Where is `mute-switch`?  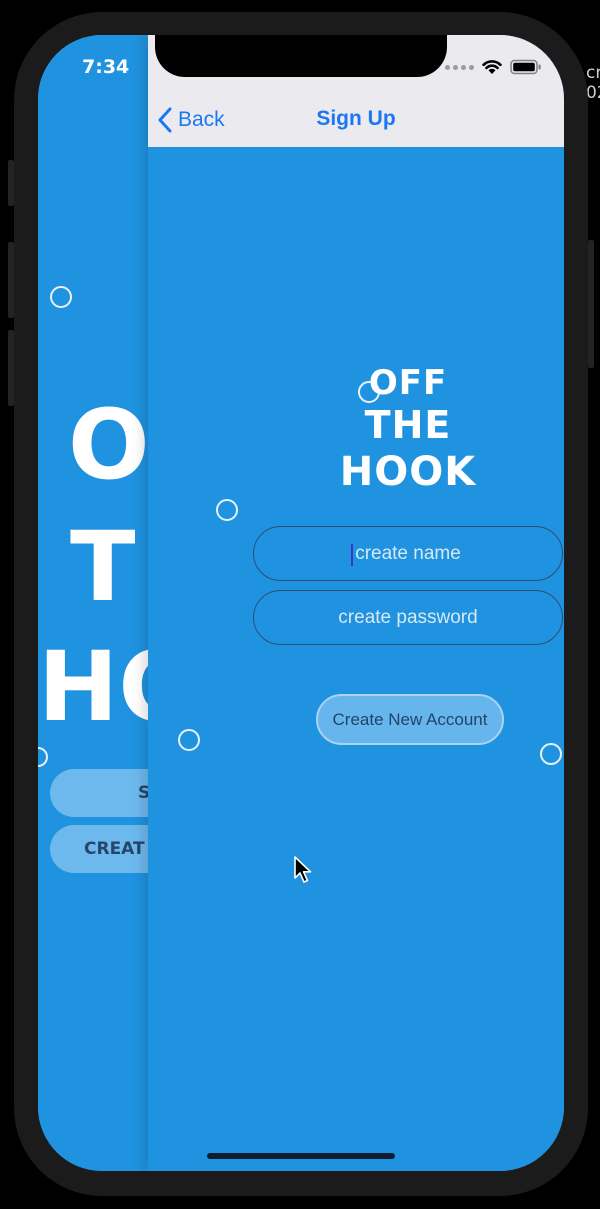 mute-switch is located at coordinates (11, 183).